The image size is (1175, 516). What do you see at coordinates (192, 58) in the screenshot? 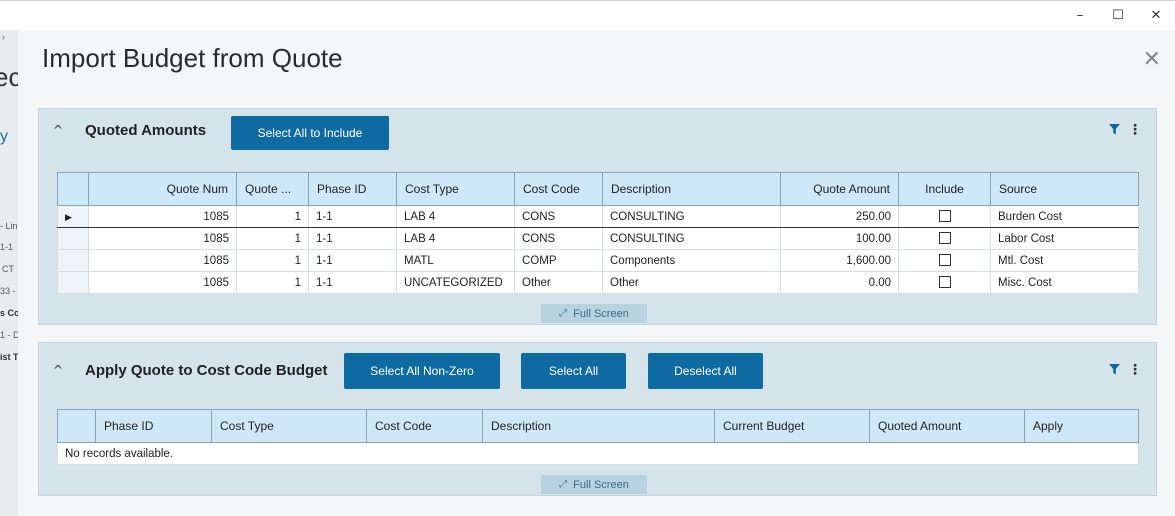
I see `dialog-title: Import Budget from Quote` at bounding box center [192, 58].